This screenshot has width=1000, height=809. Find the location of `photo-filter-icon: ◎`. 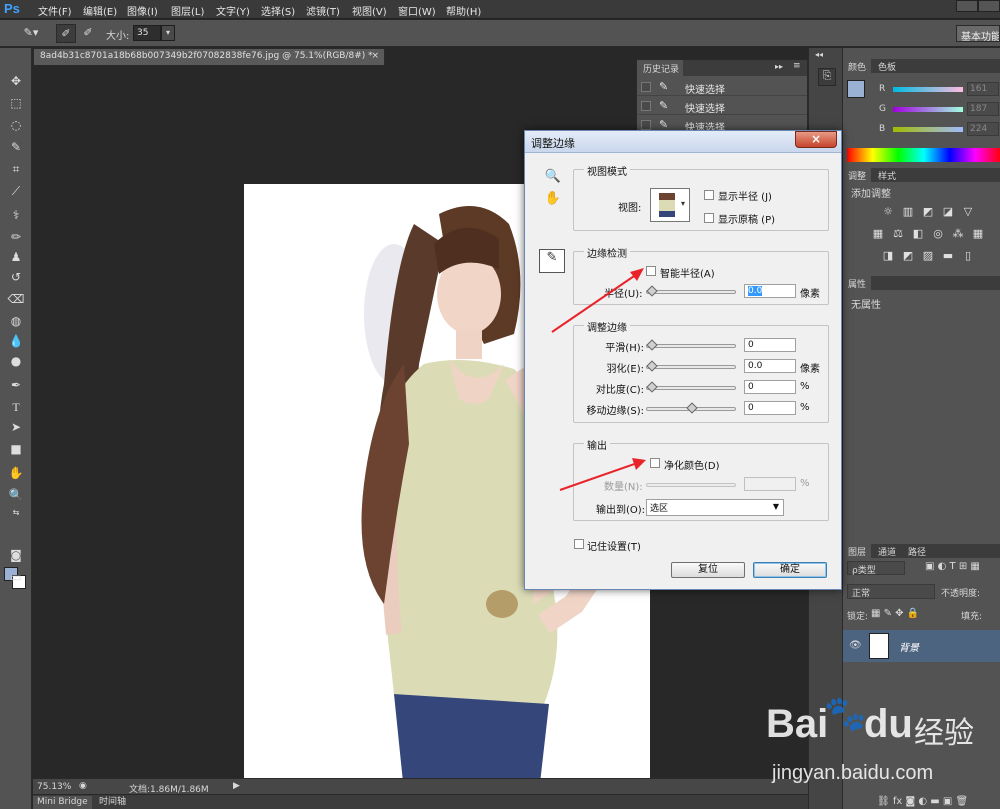

photo-filter-icon: ◎ is located at coordinates (938, 234).